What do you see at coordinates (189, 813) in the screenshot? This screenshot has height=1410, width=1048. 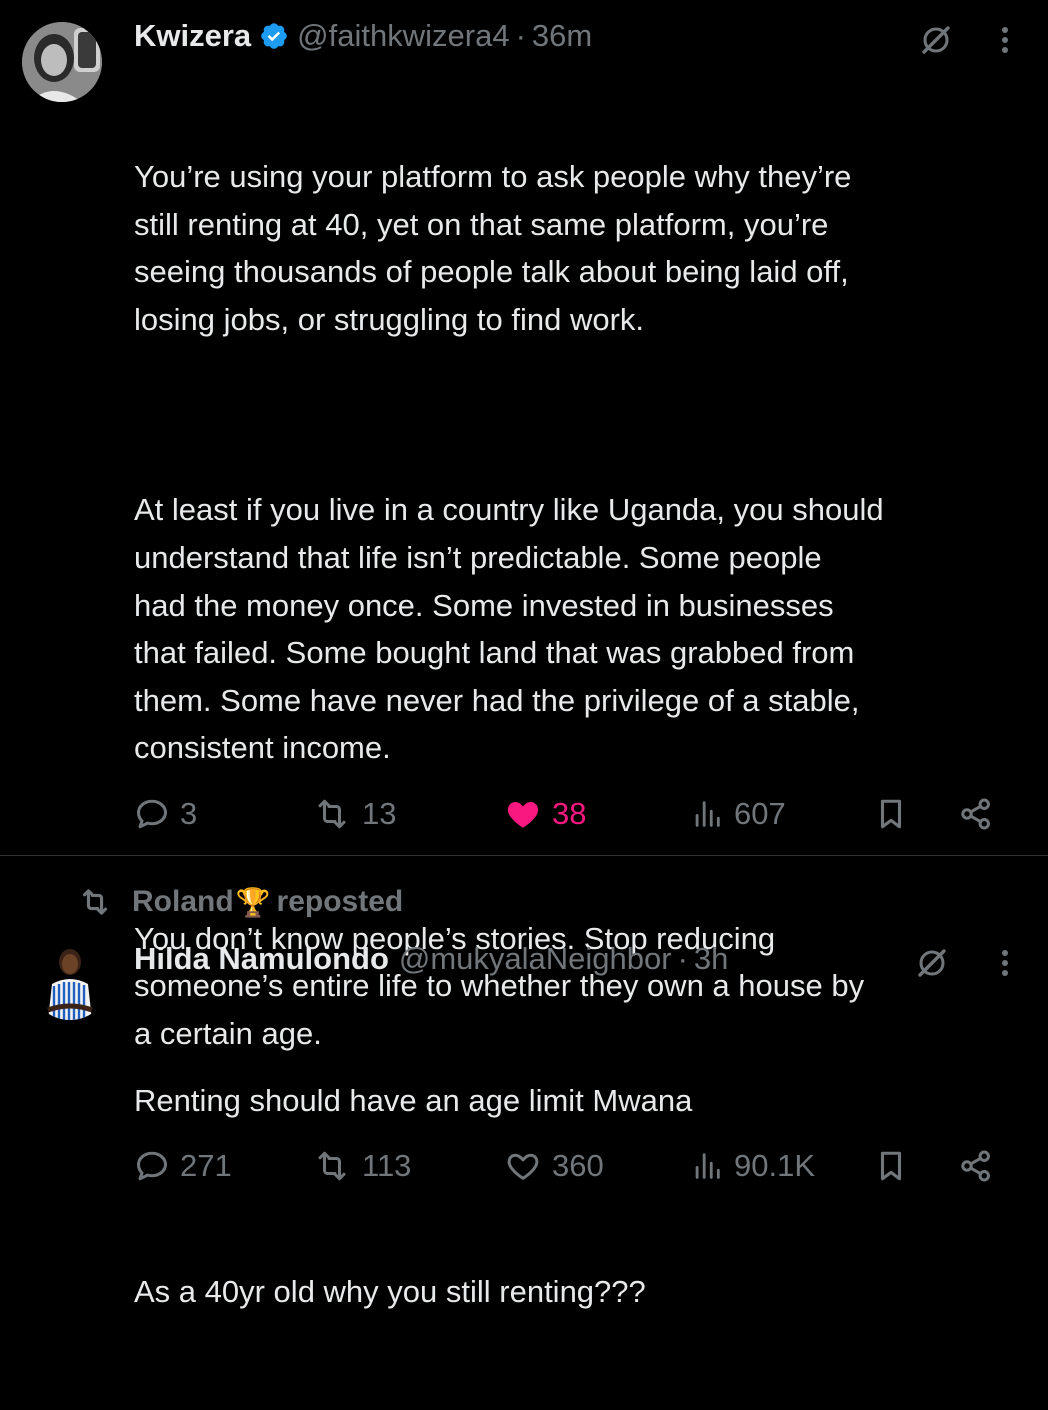 I see `reply-count: 3` at bounding box center [189, 813].